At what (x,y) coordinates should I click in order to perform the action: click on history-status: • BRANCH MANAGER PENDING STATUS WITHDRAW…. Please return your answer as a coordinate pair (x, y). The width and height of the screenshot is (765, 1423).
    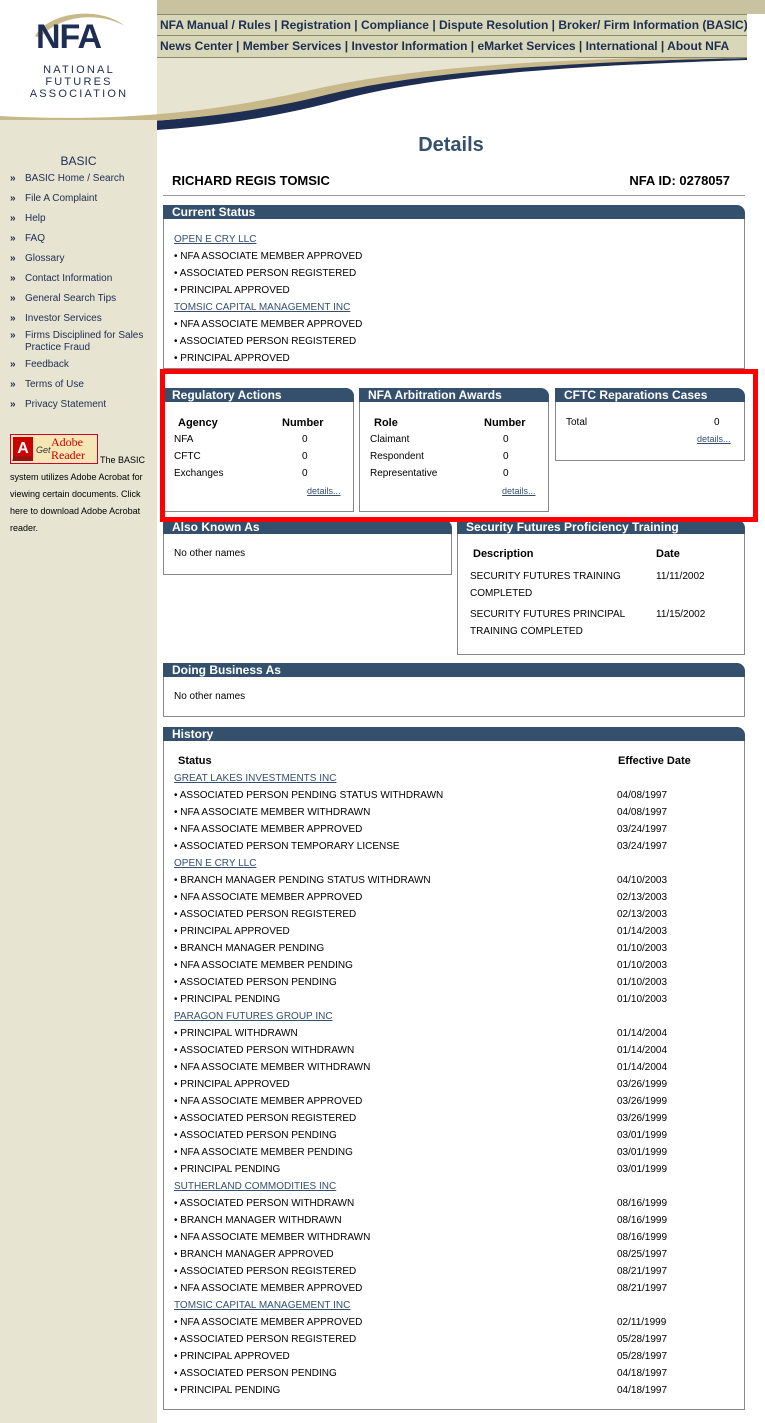
    Looking at the image, I should click on (302, 880).